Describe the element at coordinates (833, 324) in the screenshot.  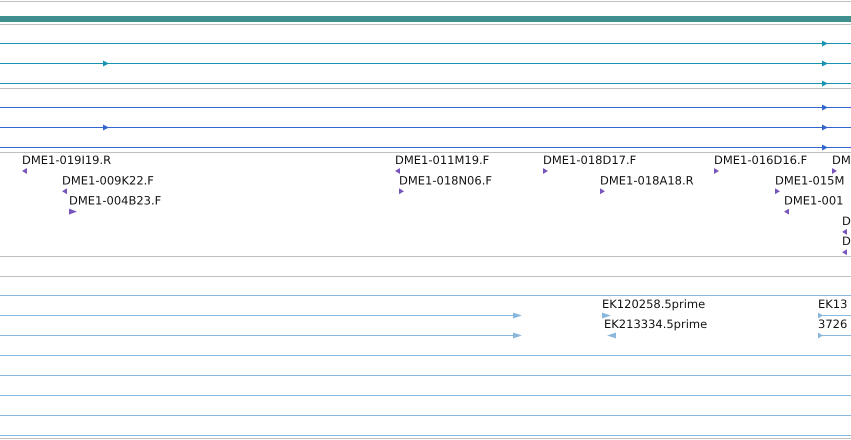
I see `feature-label: 3726` at that location.